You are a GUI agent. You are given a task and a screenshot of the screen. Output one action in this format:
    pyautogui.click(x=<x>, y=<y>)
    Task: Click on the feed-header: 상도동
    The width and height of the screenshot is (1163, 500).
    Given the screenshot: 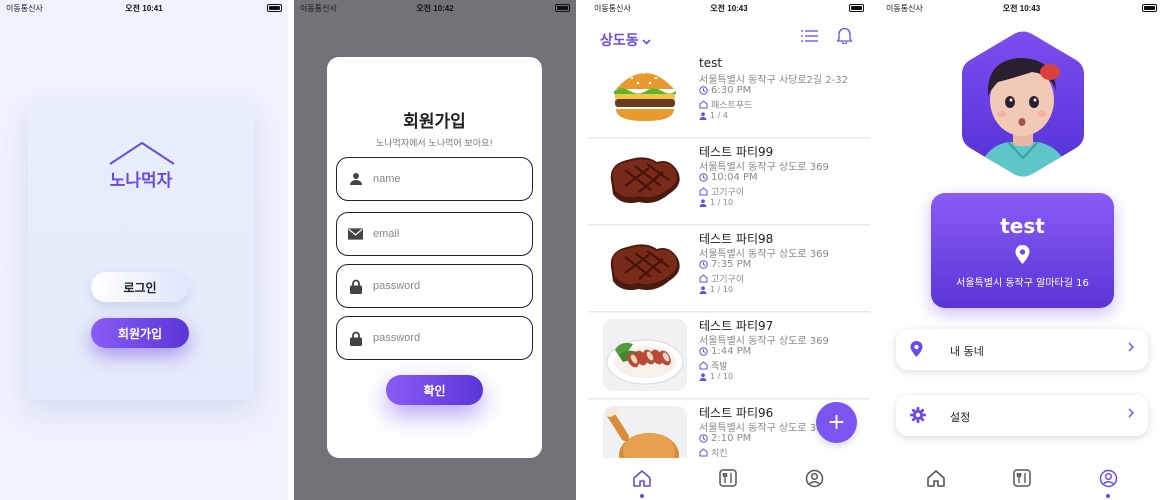 What is the action you would take?
    pyautogui.click(x=729, y=36)
    